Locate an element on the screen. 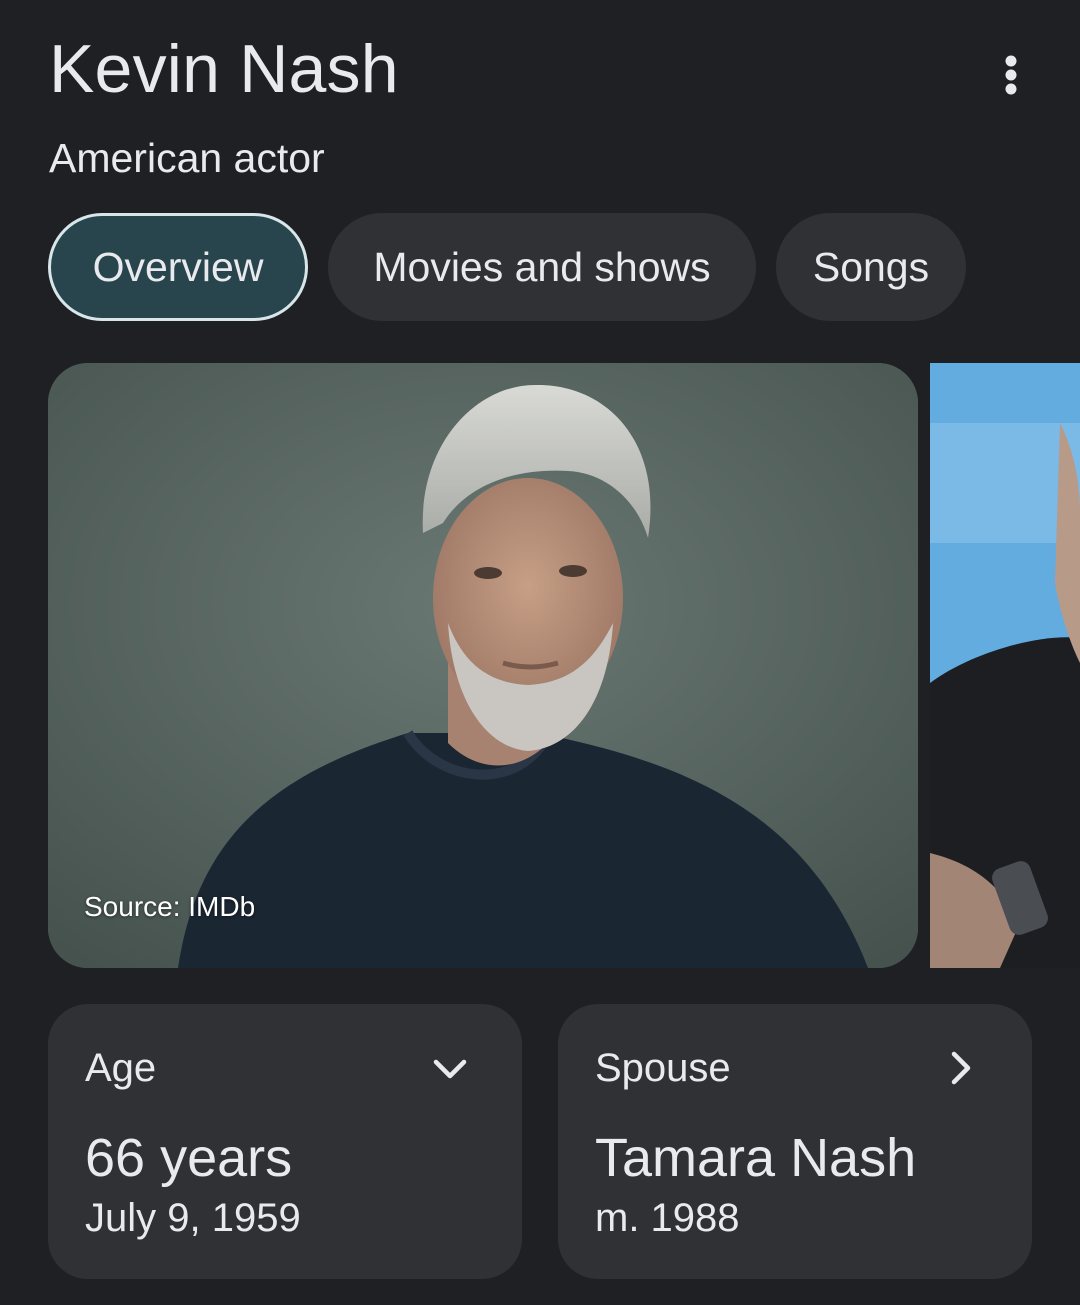  more-options-button is located at coordinates (1011, 75).